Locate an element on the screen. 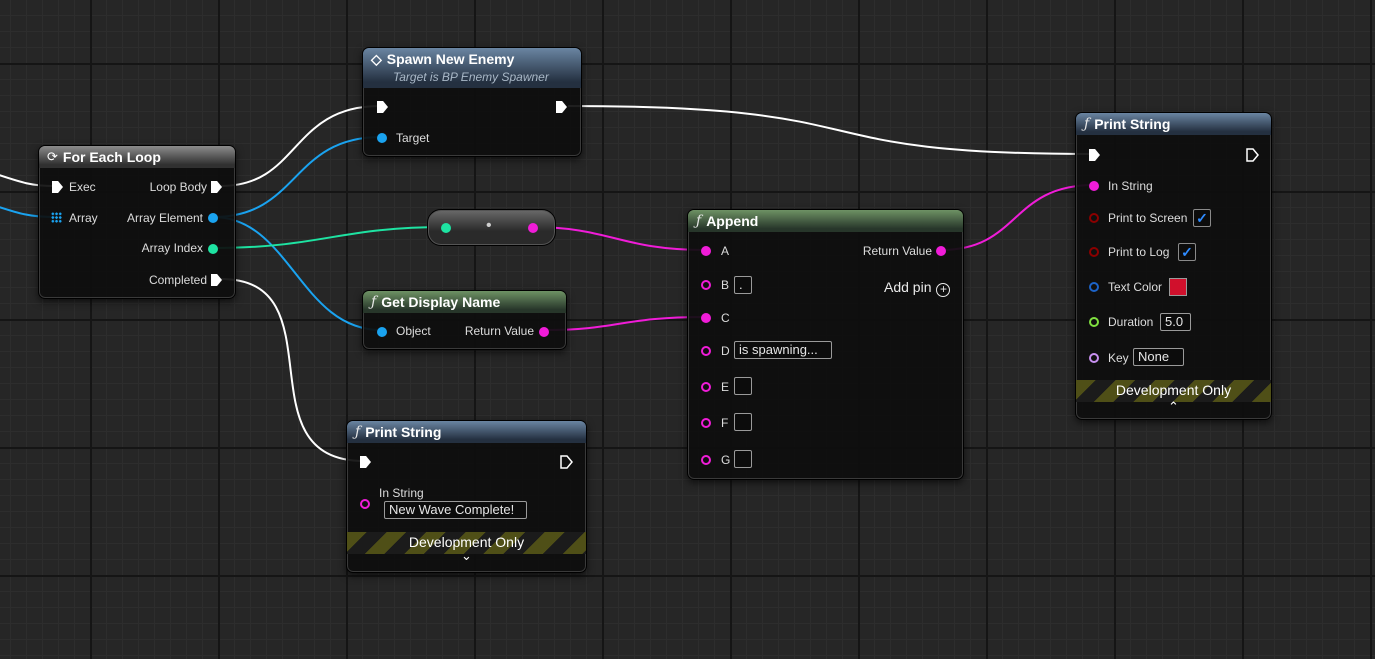 The image size is (1375, 659). pin-g is located at coordinates (706, 460).